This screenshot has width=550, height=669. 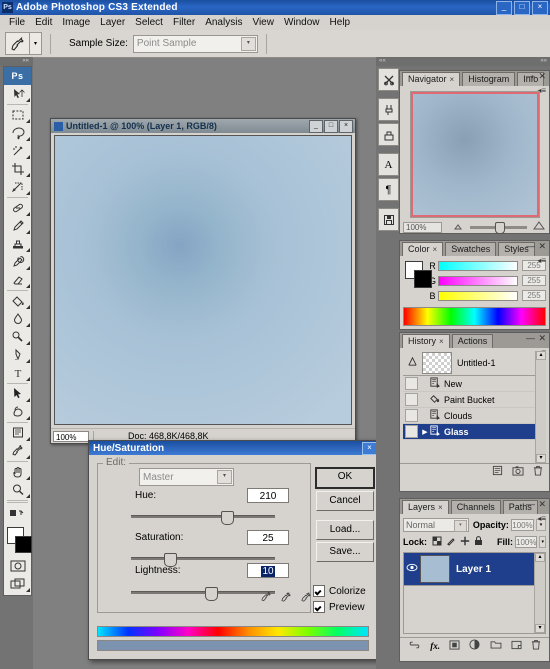 I want to click on snapshot-source-icon, so click(x=412, y=363).